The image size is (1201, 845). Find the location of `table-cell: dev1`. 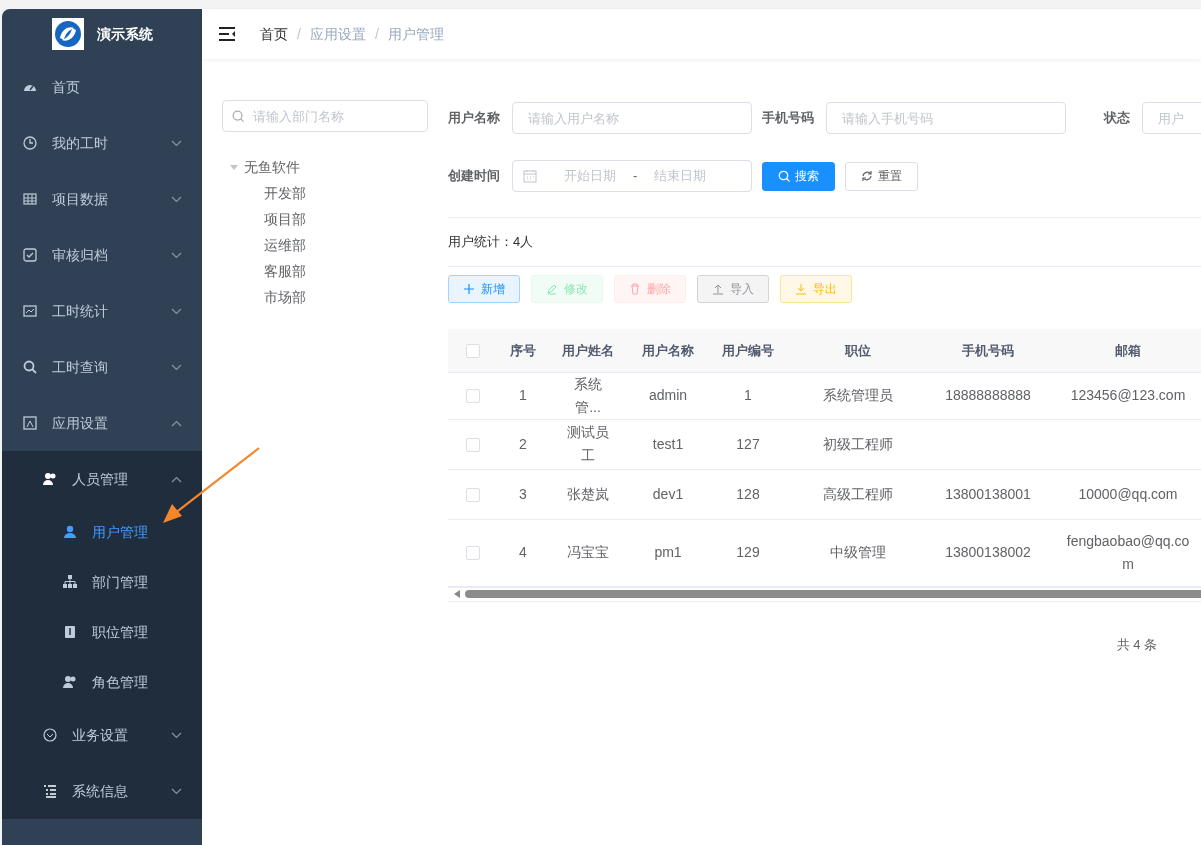

table-cell: dev1 is located at coordinates (668, 493).